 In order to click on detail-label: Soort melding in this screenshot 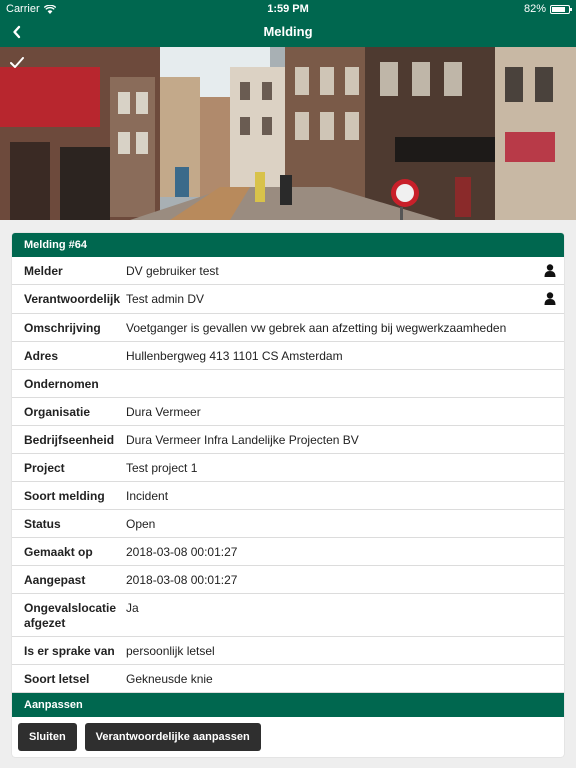, I will do `click(64, 496)`.